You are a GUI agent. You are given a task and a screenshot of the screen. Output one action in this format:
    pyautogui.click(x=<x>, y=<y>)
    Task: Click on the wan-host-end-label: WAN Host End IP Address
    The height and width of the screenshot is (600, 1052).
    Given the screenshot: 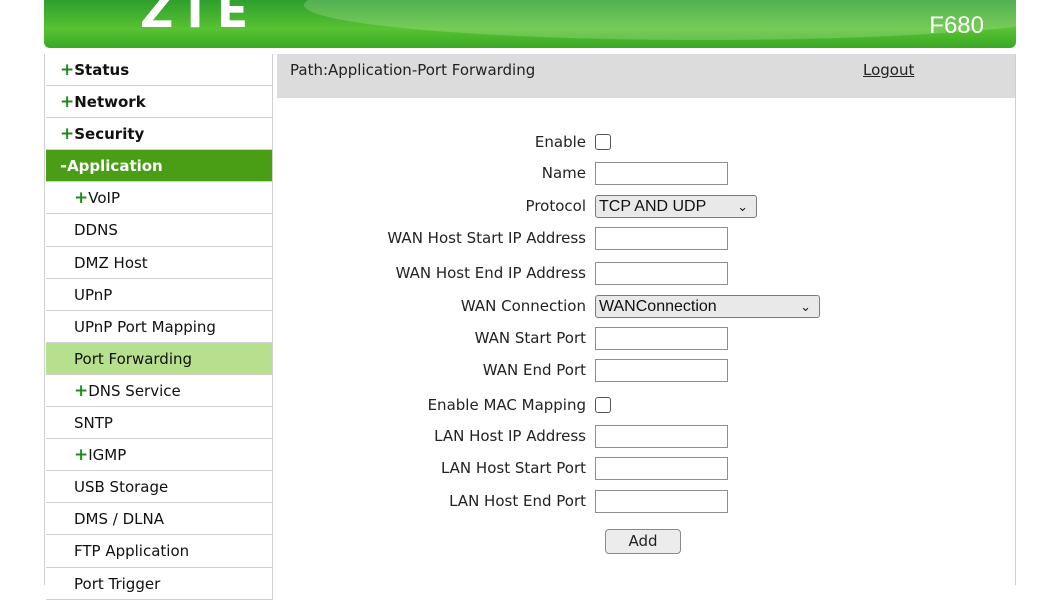 What is the action you would take?
    pyautogui.click(x=490, y=273)
    